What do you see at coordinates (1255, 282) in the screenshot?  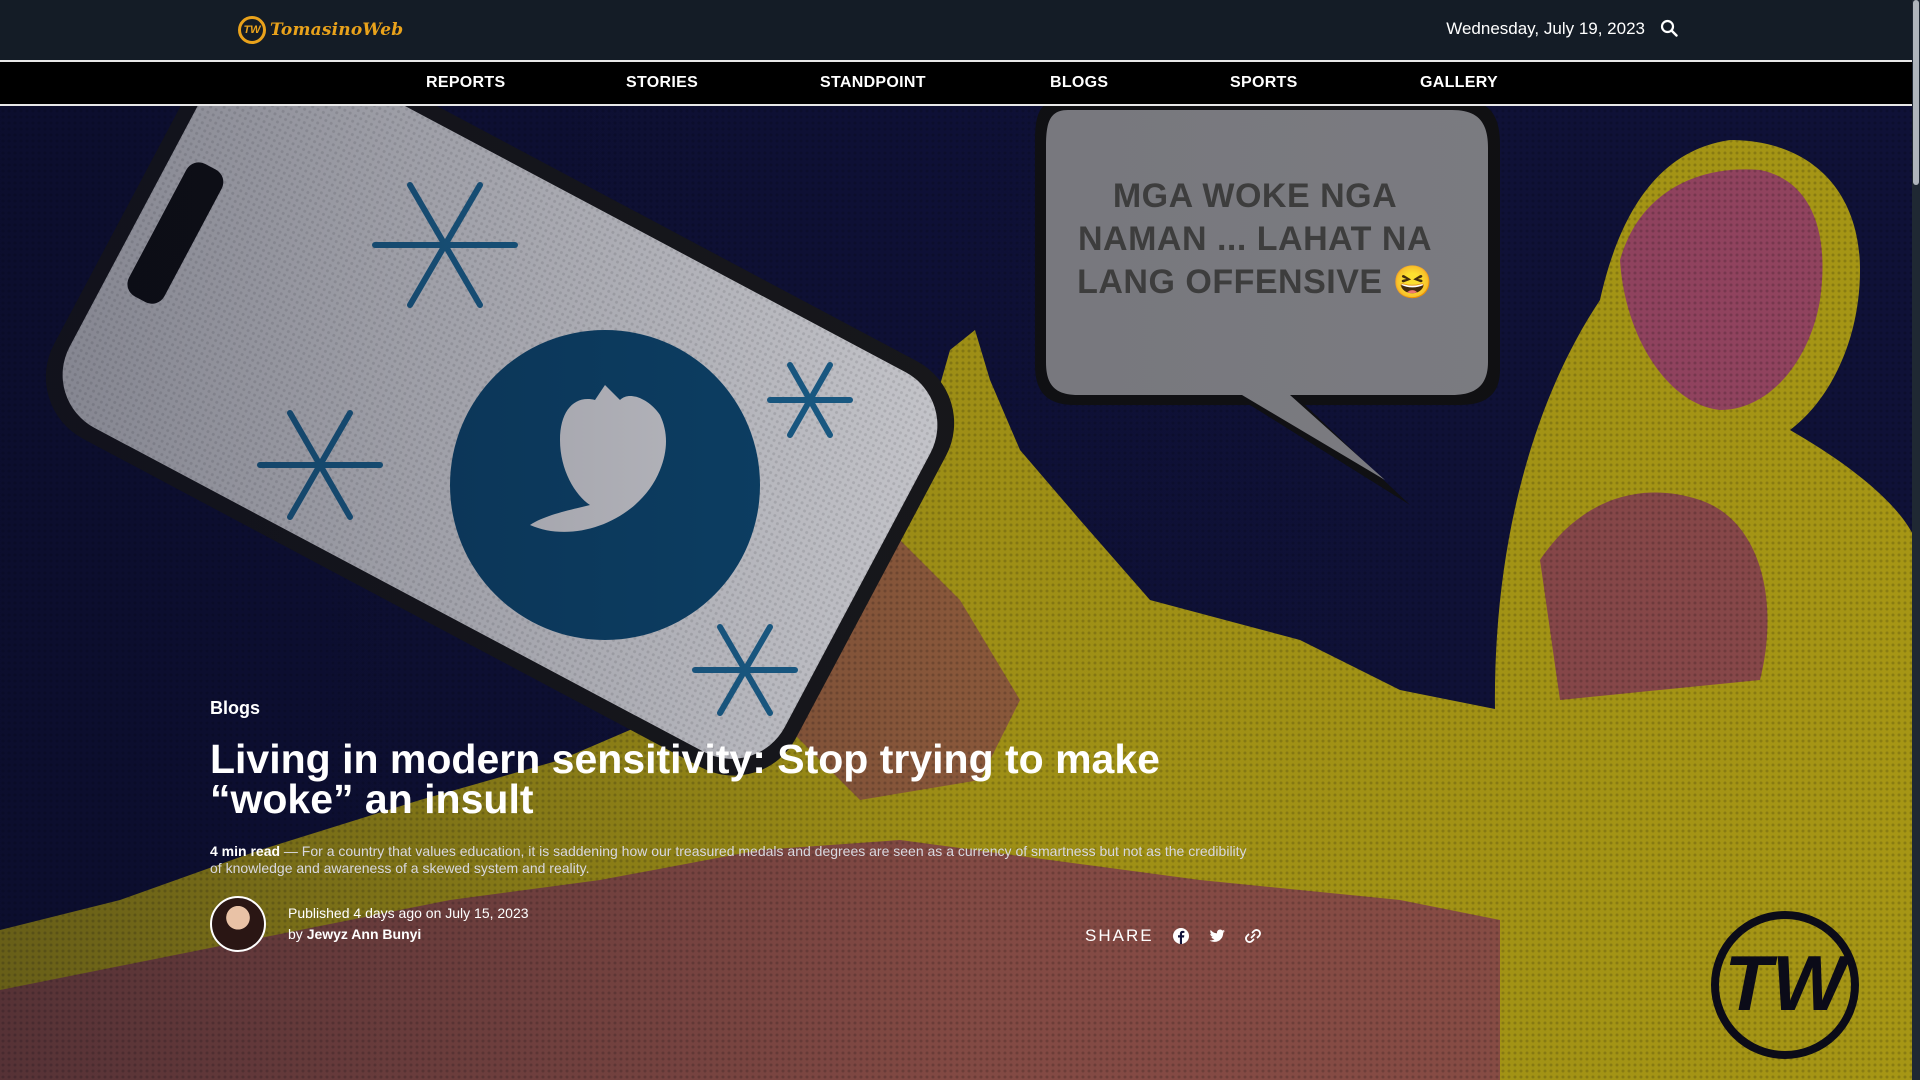 I see `bubble-line: LANG OFFENSIVE 😆` at bounding box center [1255, 282].